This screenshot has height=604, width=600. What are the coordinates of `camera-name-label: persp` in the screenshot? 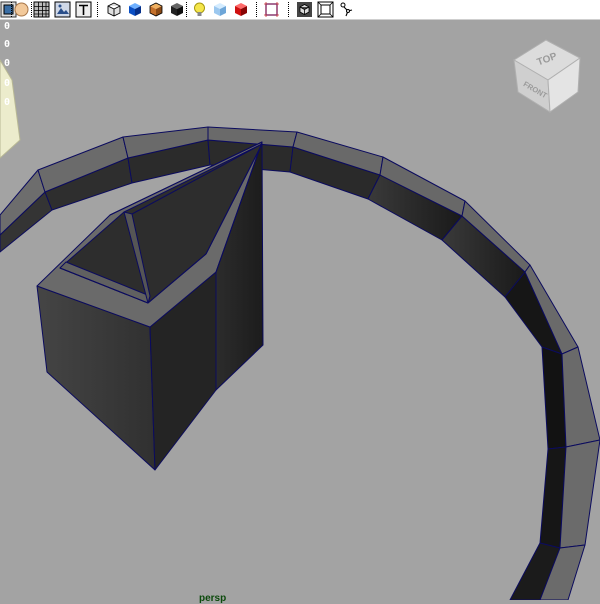 It's located at (213, 598).